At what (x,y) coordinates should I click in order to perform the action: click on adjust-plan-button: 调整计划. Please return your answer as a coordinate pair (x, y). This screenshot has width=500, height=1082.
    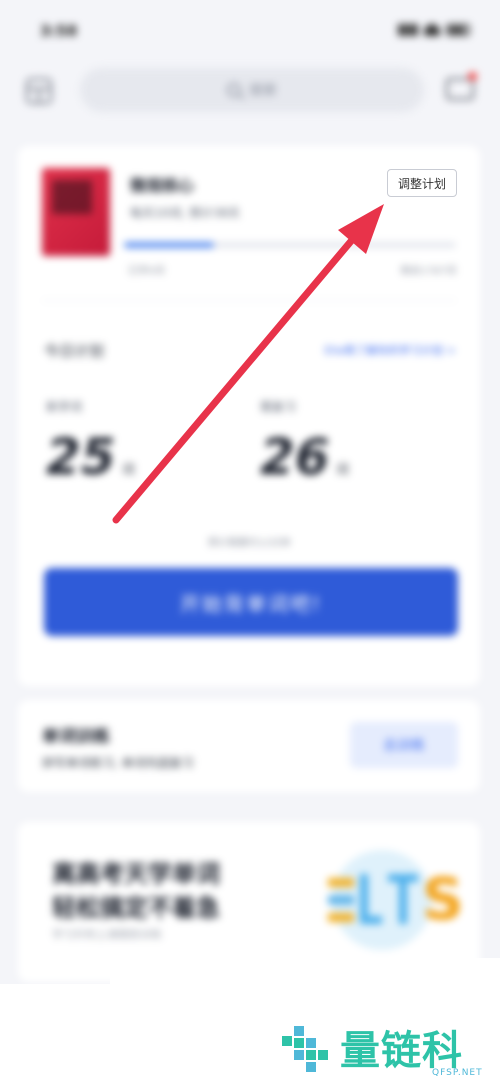
    Looking at the image, I should click on (422, 183).